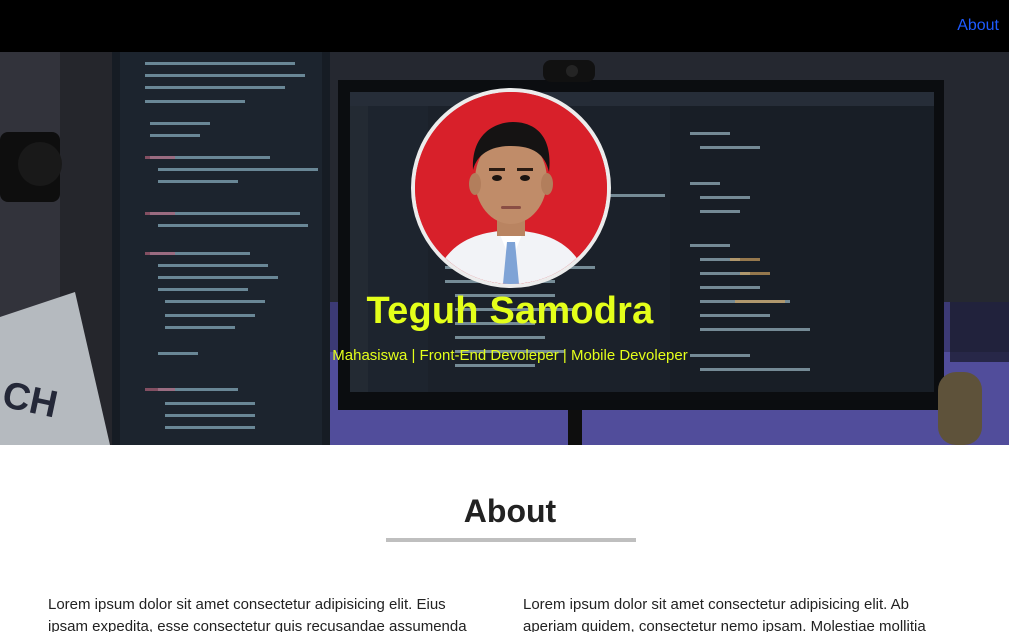 The height and width of the screenshot is (632, 1009). What do you see at coordinates (510, 511) in the screenshot?
I see `about-heading: About` at bounding box center [510, 511].